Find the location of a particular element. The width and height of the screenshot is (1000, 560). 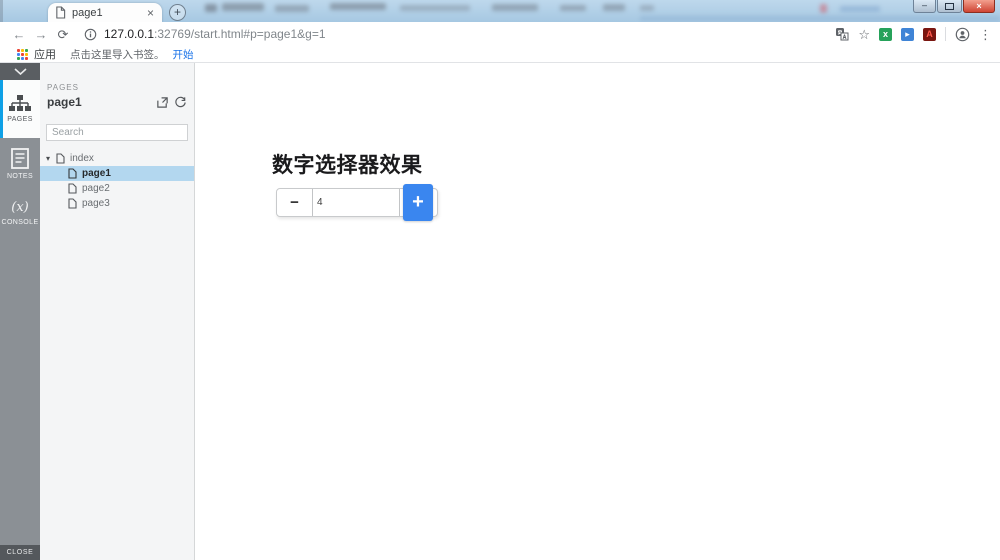

extension-green-icon: x is located at coordinates (885, 34).